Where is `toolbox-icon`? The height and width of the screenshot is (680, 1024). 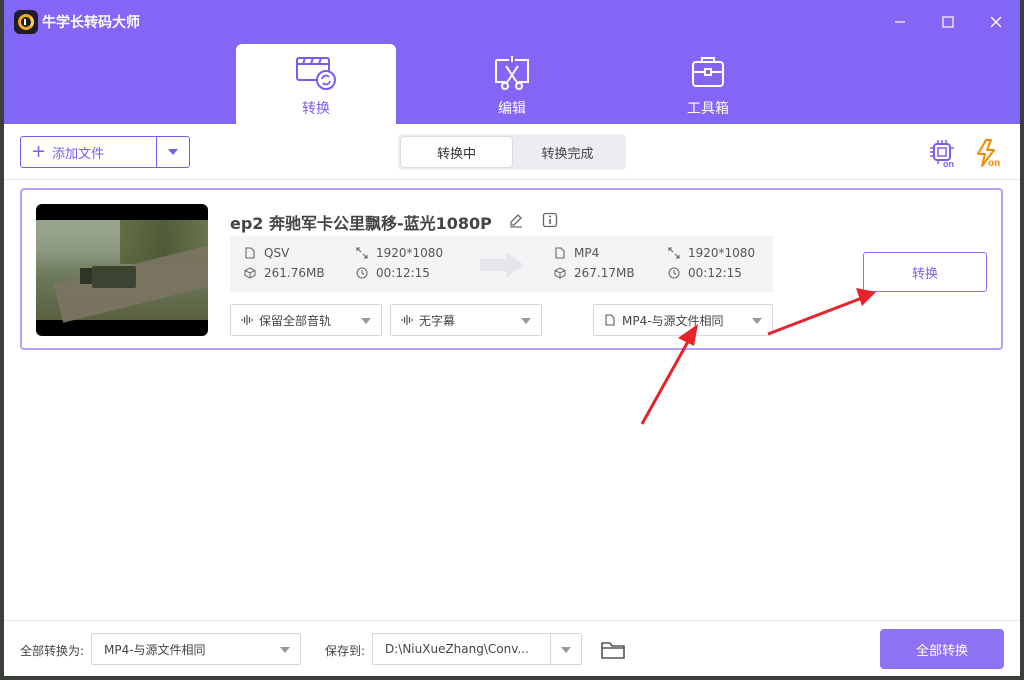
toolbox-icon is located at coordinates (708, 72).